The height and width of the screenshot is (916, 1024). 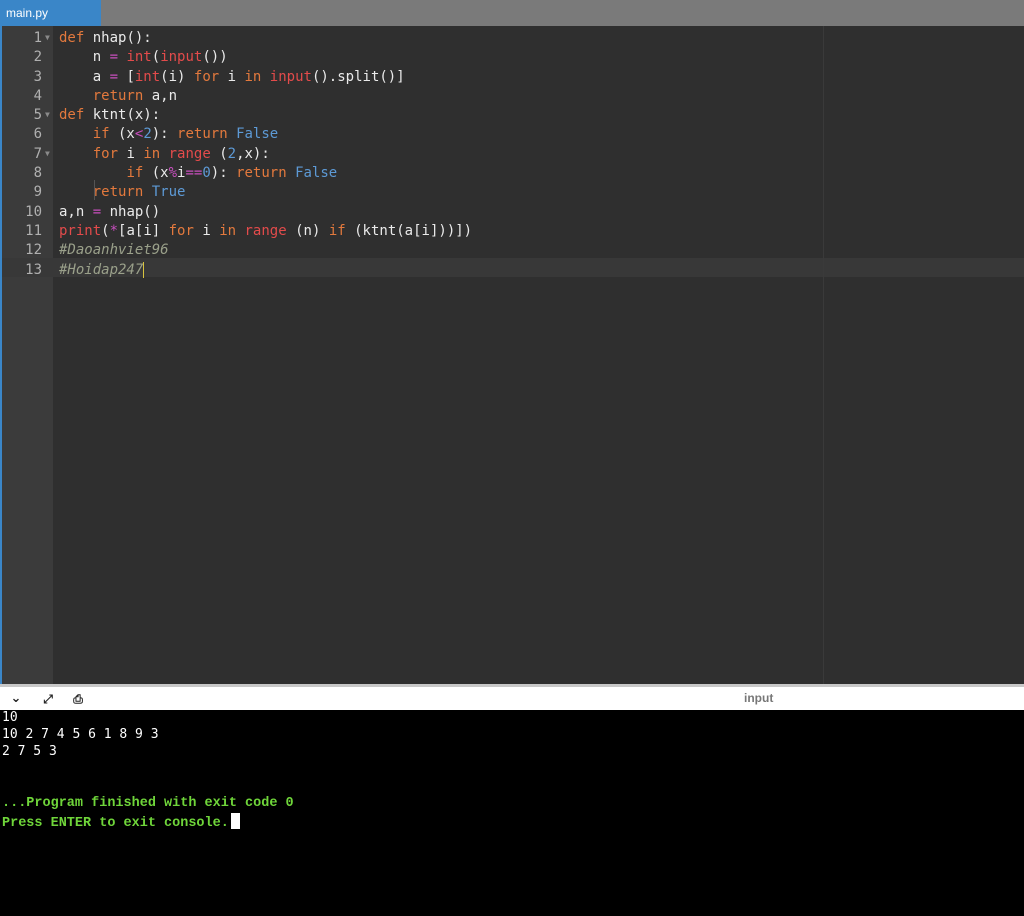 I want to click on code-line: 6 if (x<2): return False, so click(x=513, y=134).